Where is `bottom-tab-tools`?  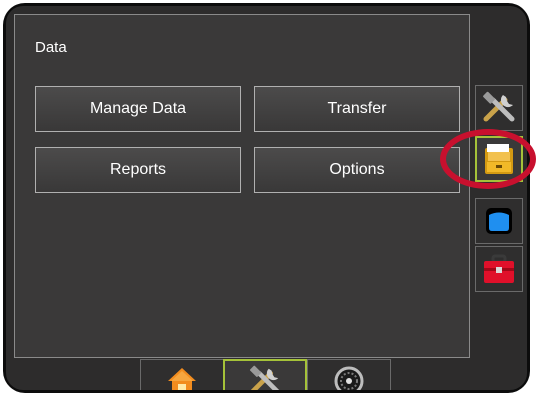 bottom-tab-tools is located at coordinates (265, 374).